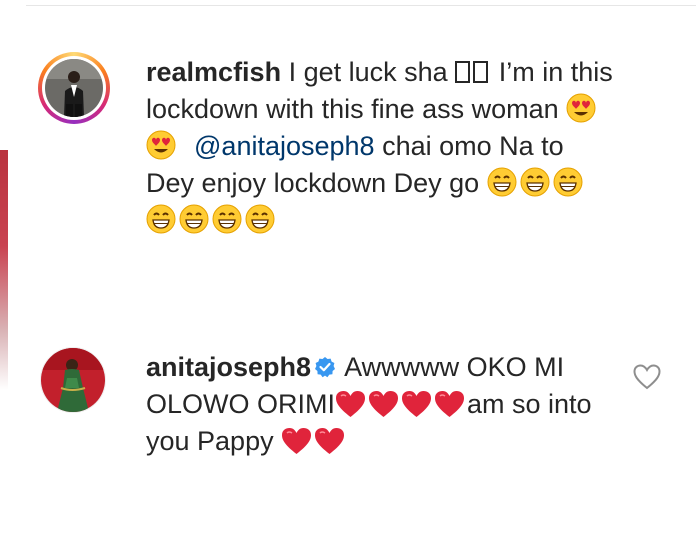  What do you see at coordinates (4, 270) in the screenshot?
I see `background-photo-edge` at bounding box center [4, 270].